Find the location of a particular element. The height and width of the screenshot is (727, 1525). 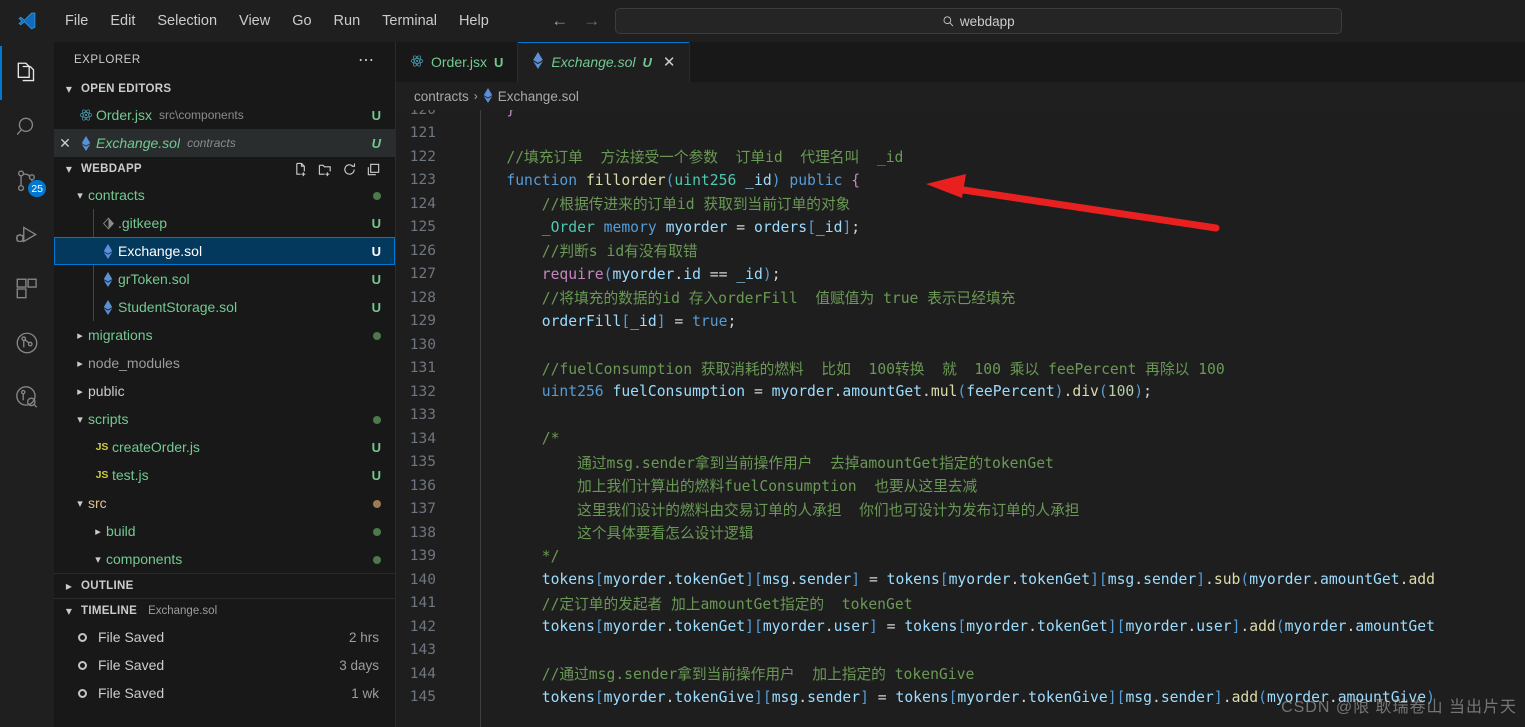

new-file-icon is located at coordinates (301, 169).